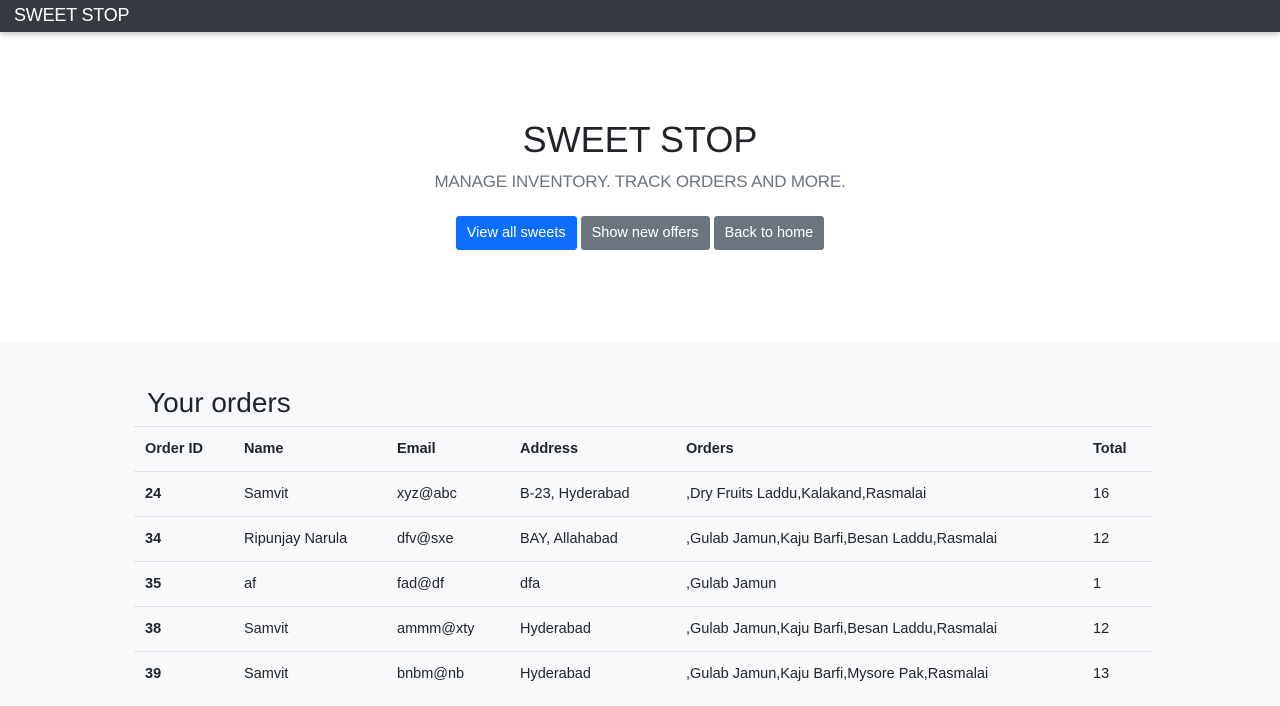 This screenshot has width=1280, height=706. Describe the element at coordinates (640, 139) in the screenshot. I see `page-title: SWEET STOP` at that location.